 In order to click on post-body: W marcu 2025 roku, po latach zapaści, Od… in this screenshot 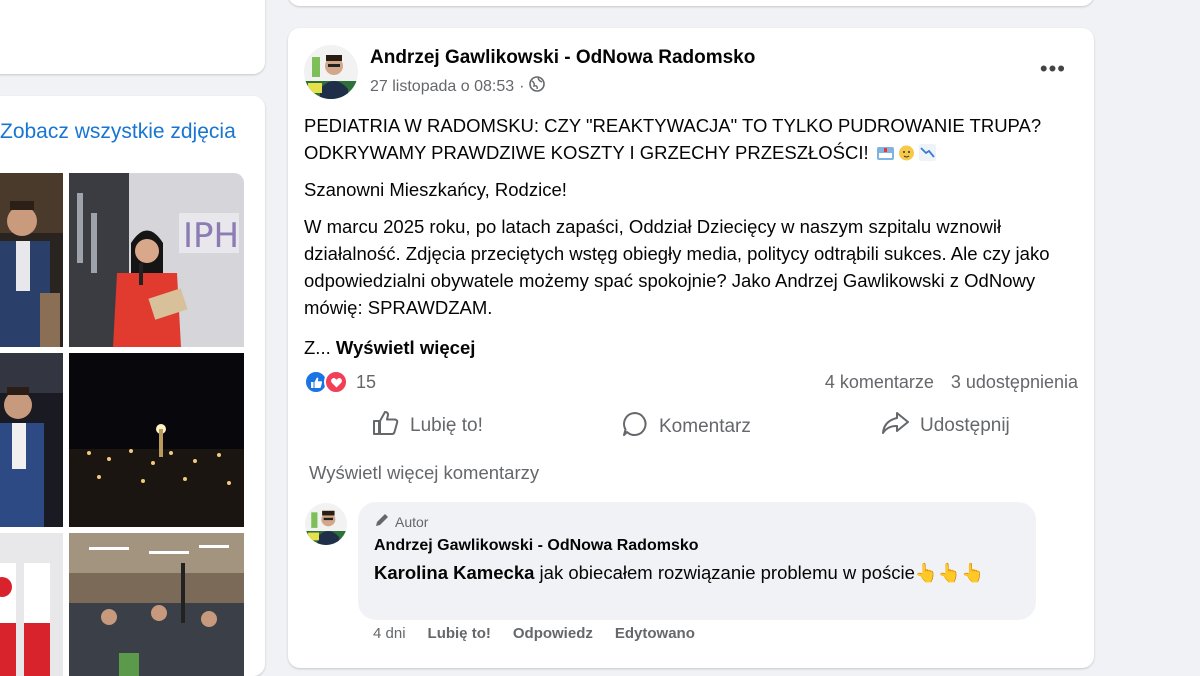, I will do `click(677, 267)`.